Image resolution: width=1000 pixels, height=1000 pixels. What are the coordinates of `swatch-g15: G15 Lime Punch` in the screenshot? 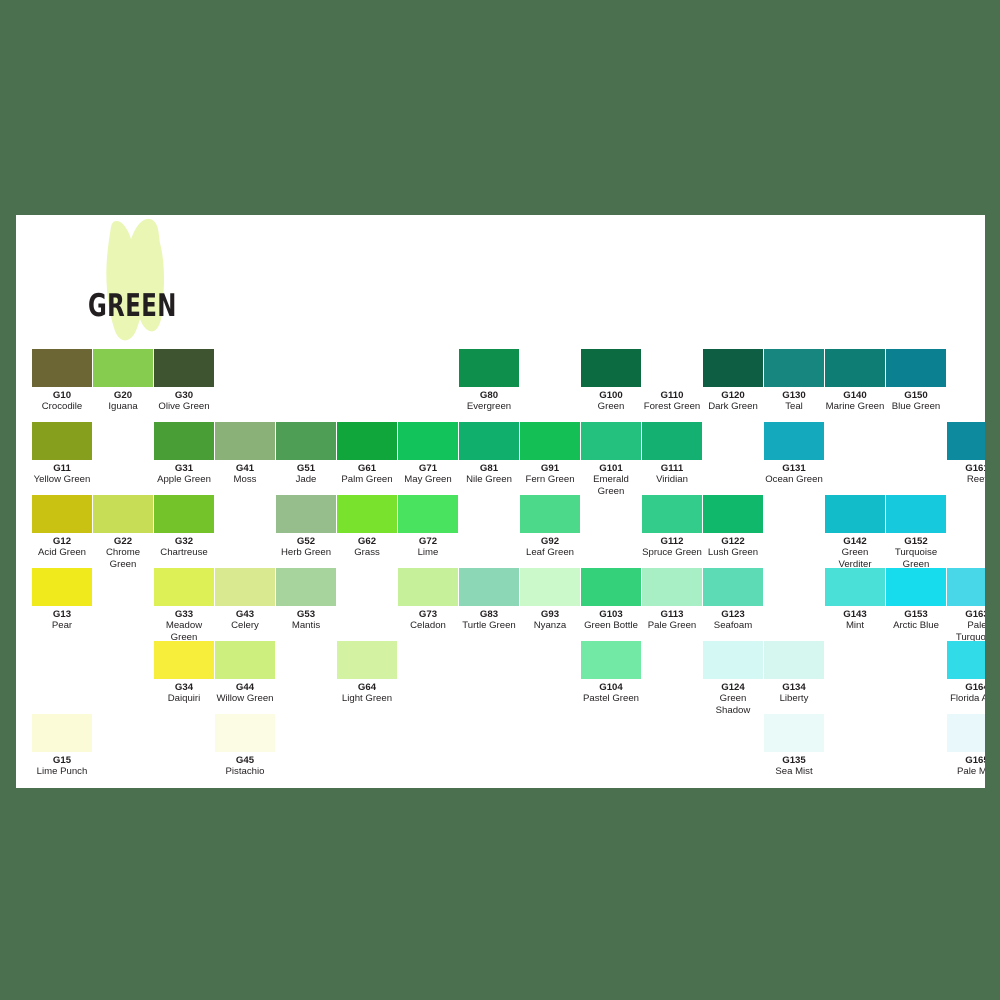 It's located at (62, 746).